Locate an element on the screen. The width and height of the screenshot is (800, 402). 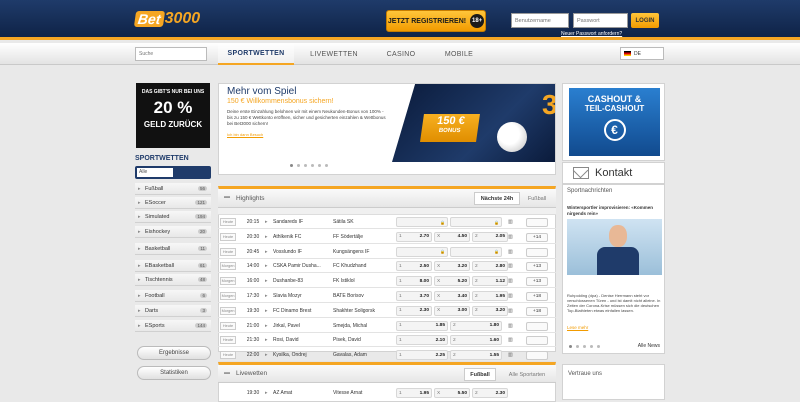
tab-next-24h: Nächste 24h is located at coordinates (497, 198).